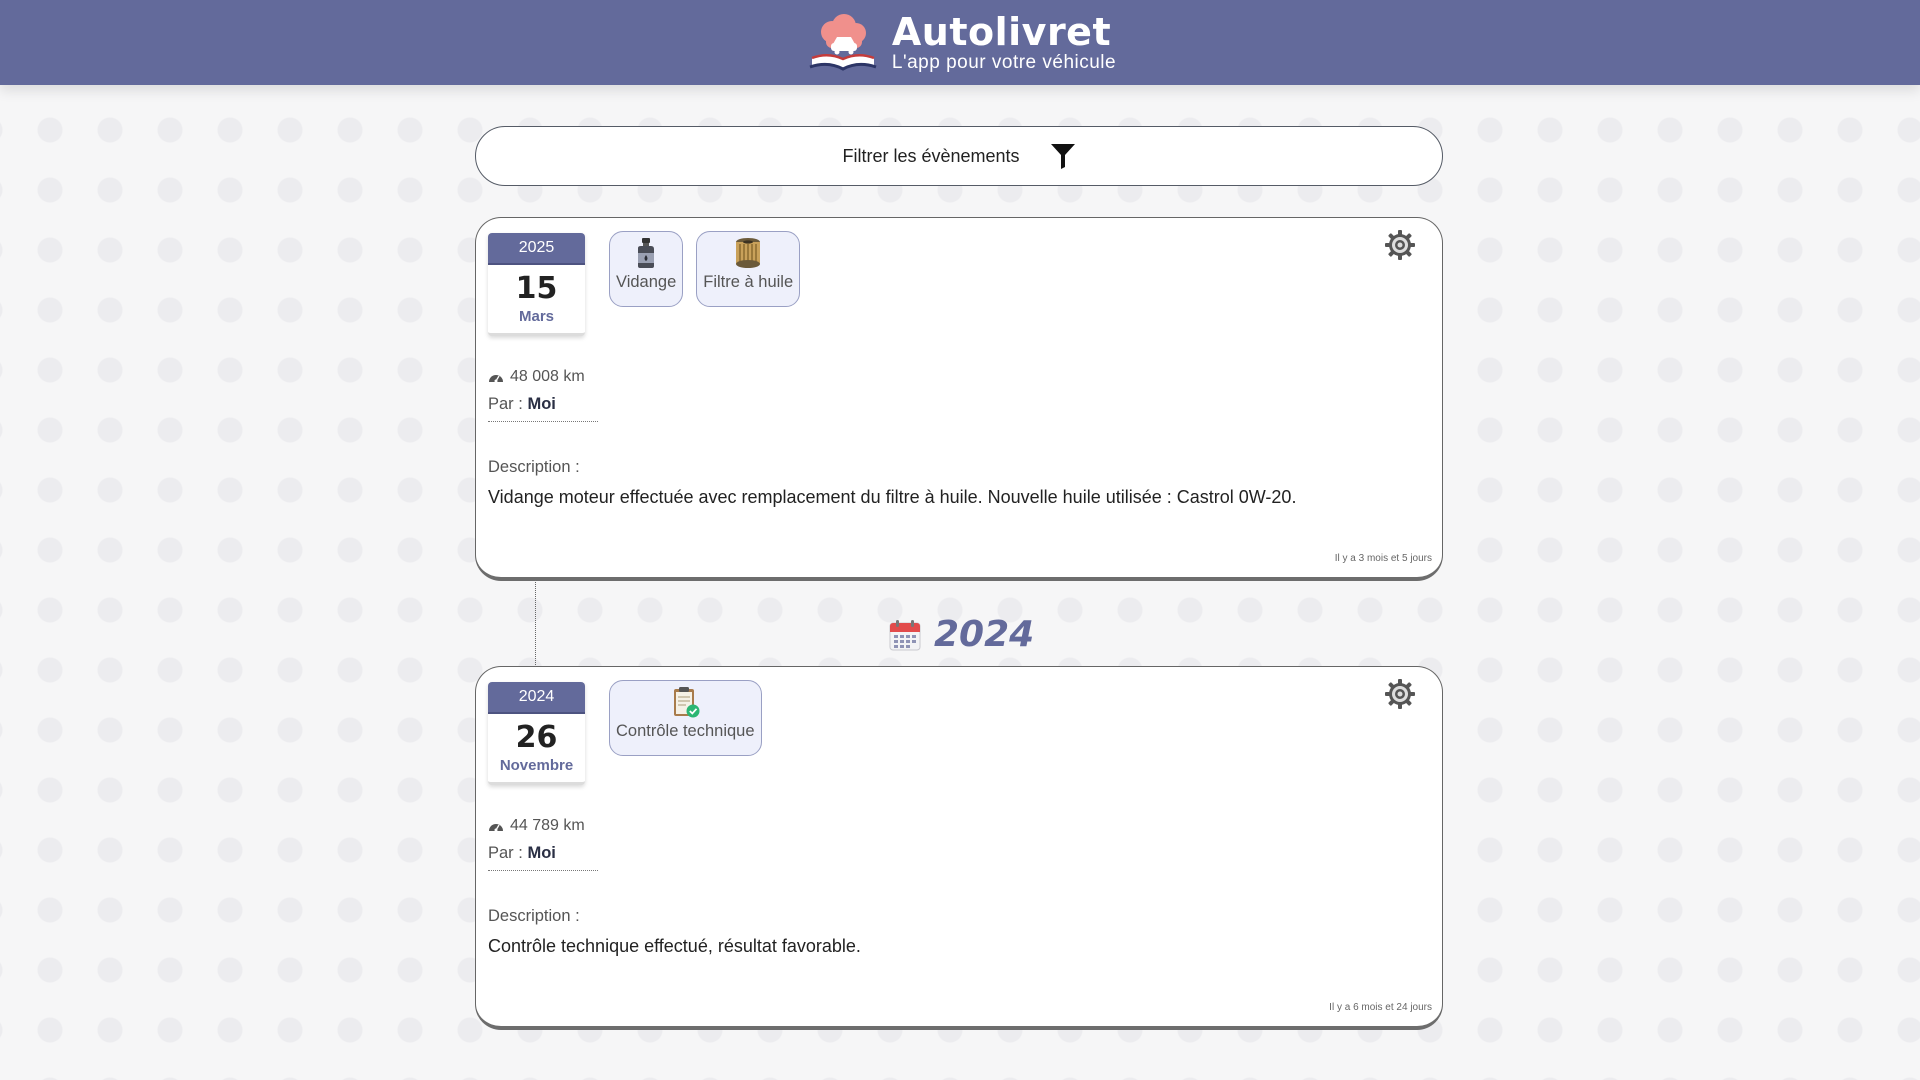  What do you see at coordinates (1383, 558) in the screenshot?
I see `event-elapsed-time: Il y a 3 mois et 5 jours` at bounding box center [1383, 558].